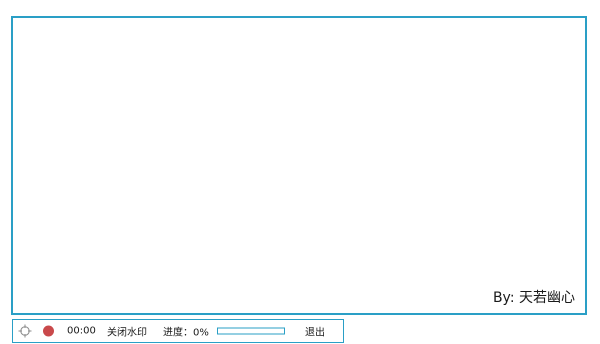  Describe the element at coordinates (315, 331) in the screenshot. I see `exit-button: 退出` at that location.